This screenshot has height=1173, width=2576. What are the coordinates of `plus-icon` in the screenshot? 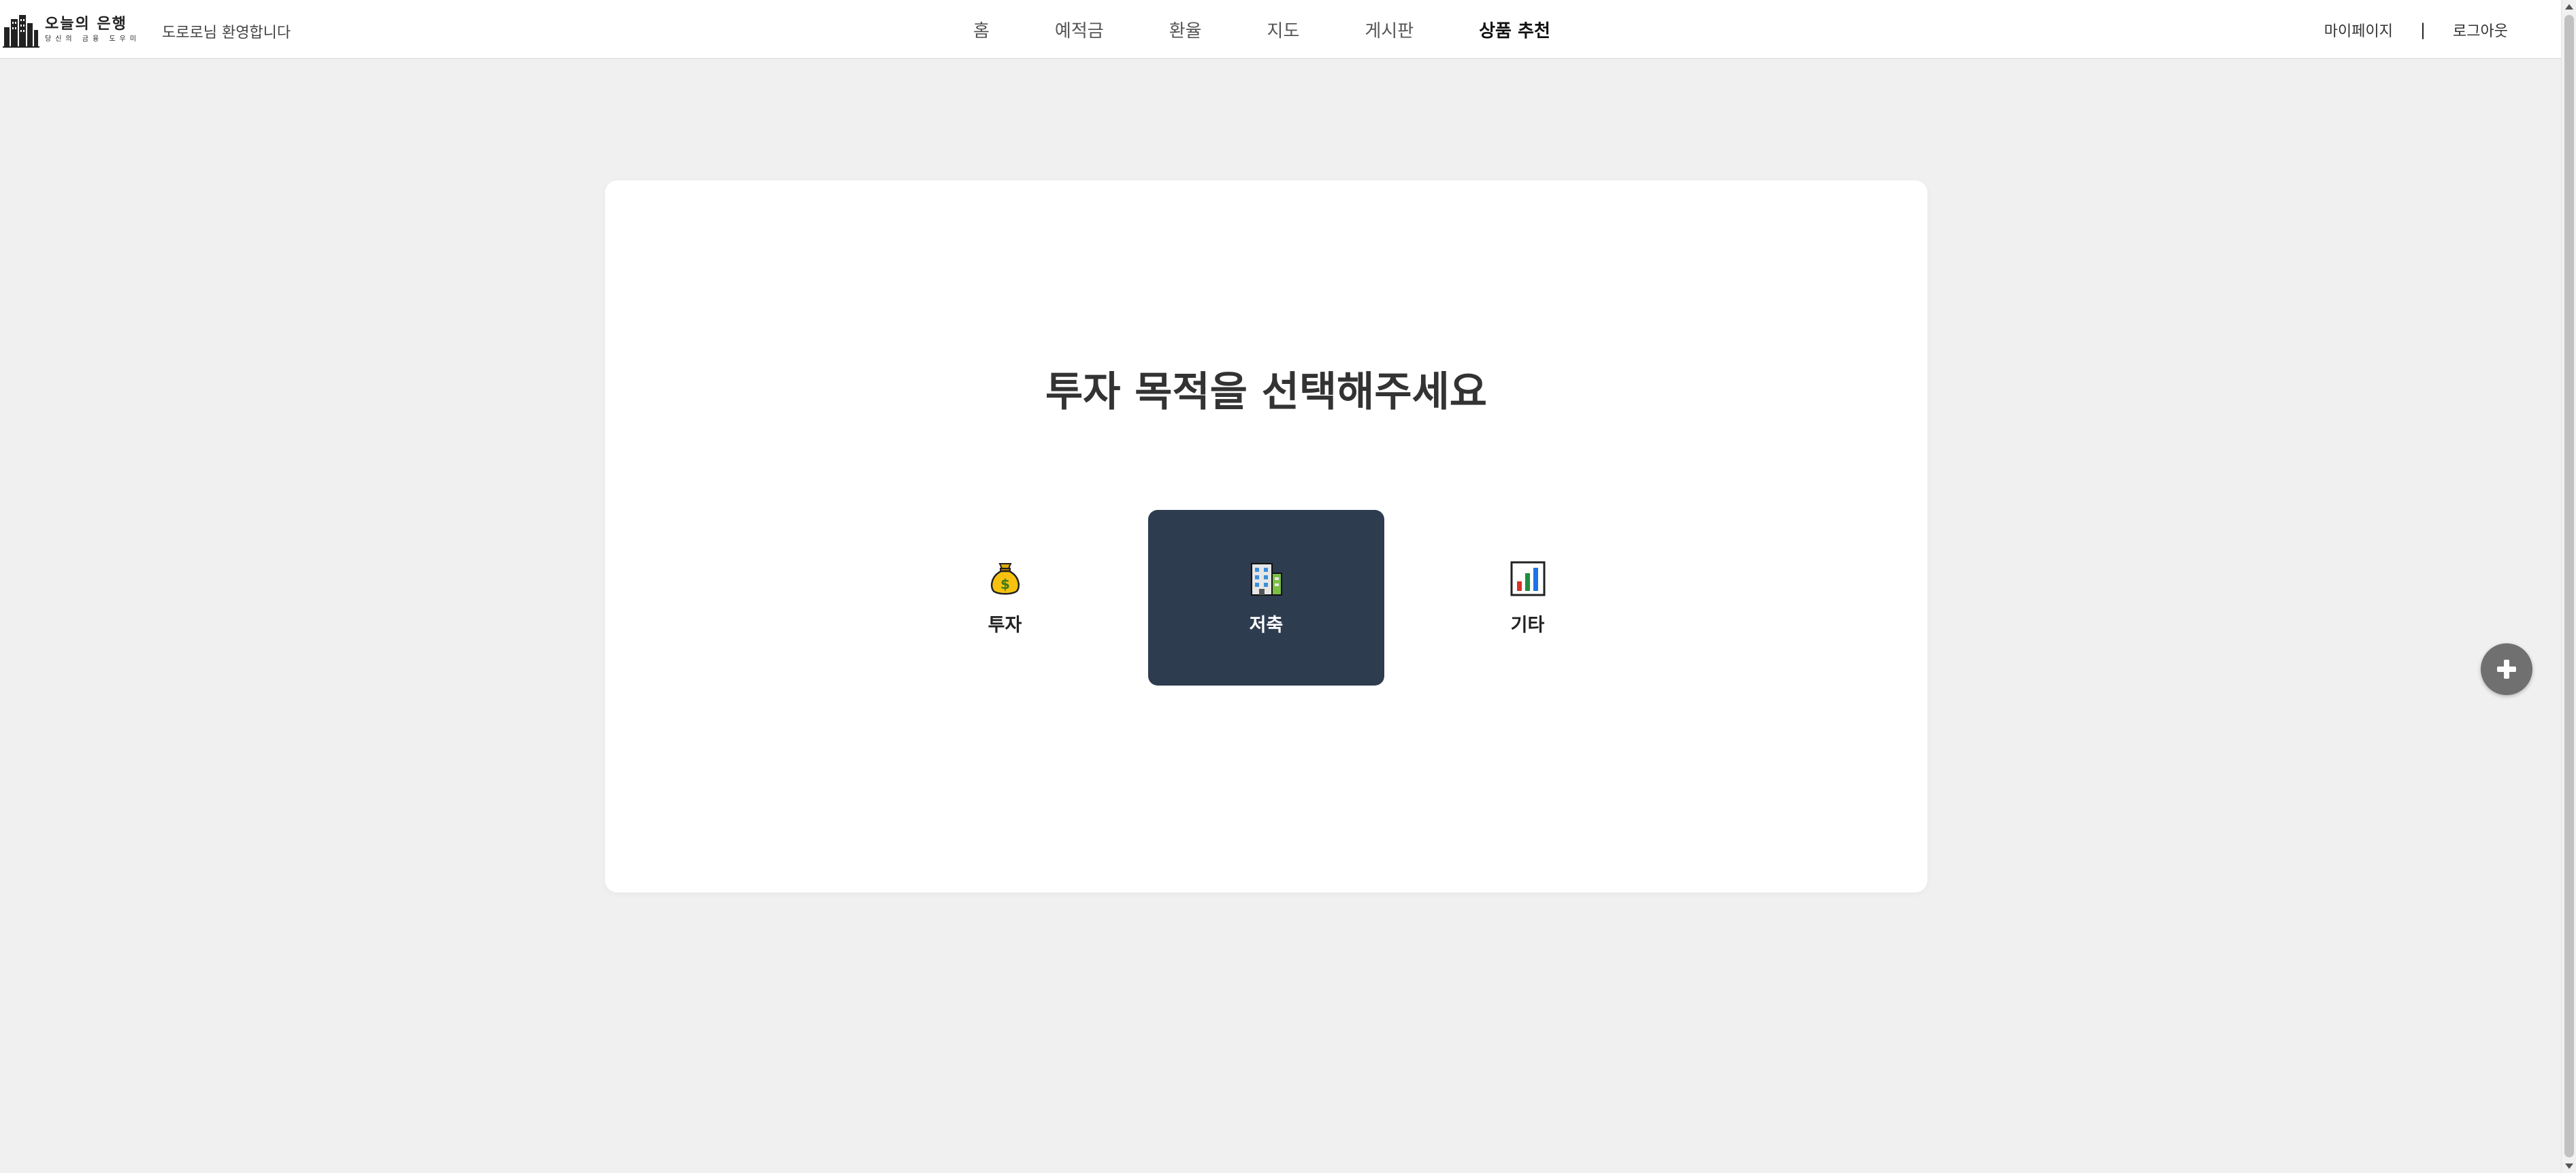 It's located at (2506, 669).